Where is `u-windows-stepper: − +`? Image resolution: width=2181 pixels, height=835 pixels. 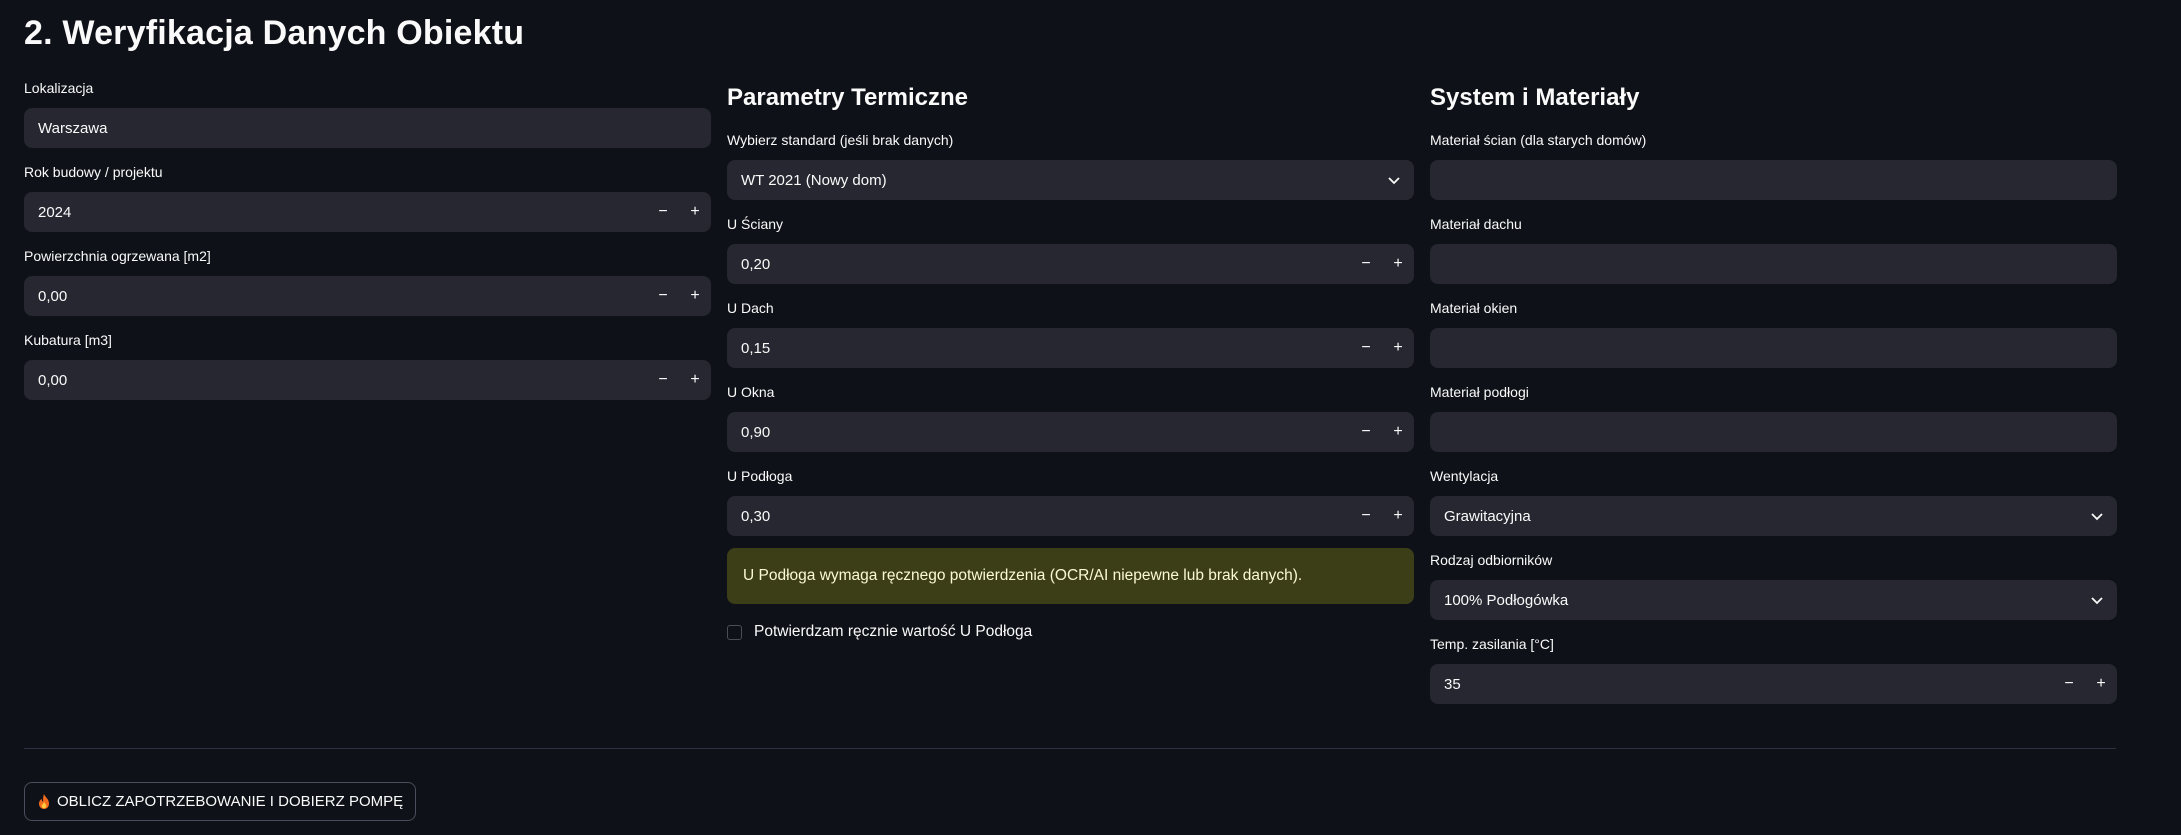 u-windows-stepper: − + is located at coordinates (1382, 432).